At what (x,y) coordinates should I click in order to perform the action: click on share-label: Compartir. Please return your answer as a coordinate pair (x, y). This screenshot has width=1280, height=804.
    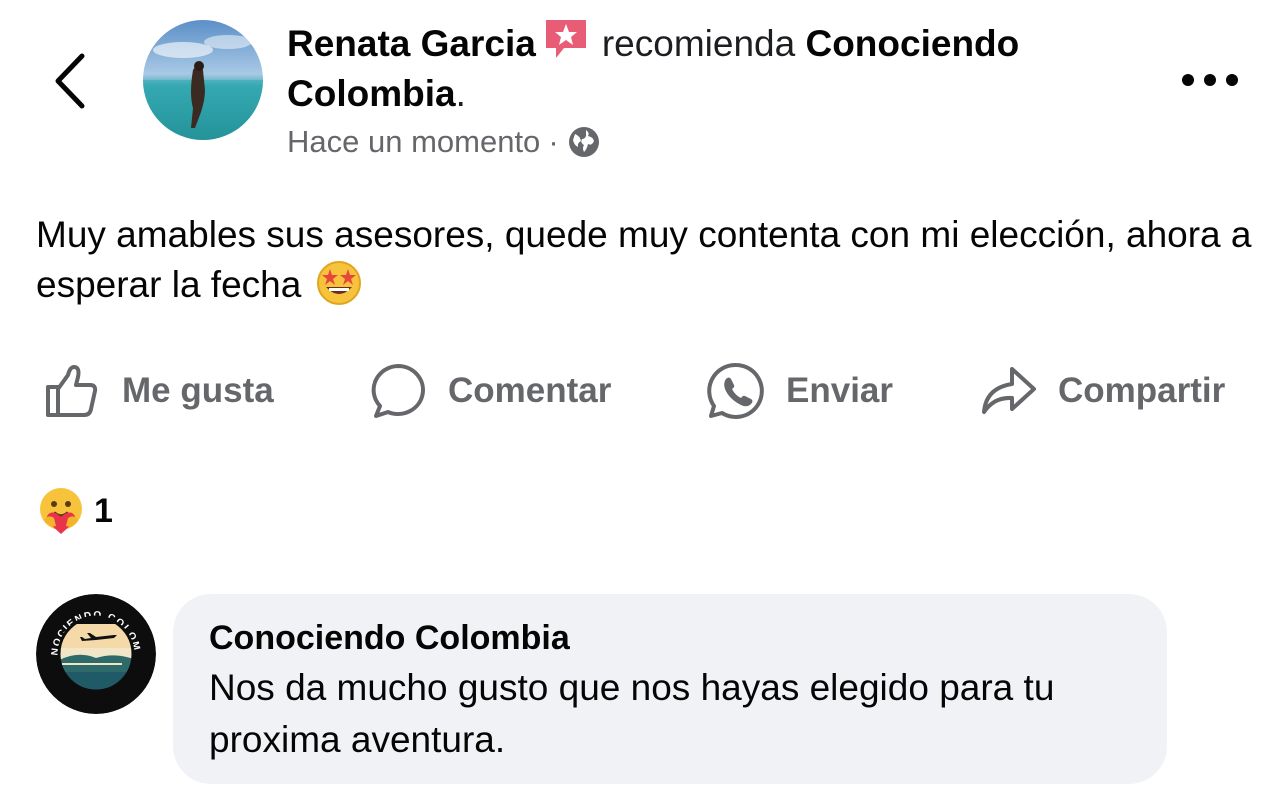
    Looking at the image, I should click on (1142, 390).